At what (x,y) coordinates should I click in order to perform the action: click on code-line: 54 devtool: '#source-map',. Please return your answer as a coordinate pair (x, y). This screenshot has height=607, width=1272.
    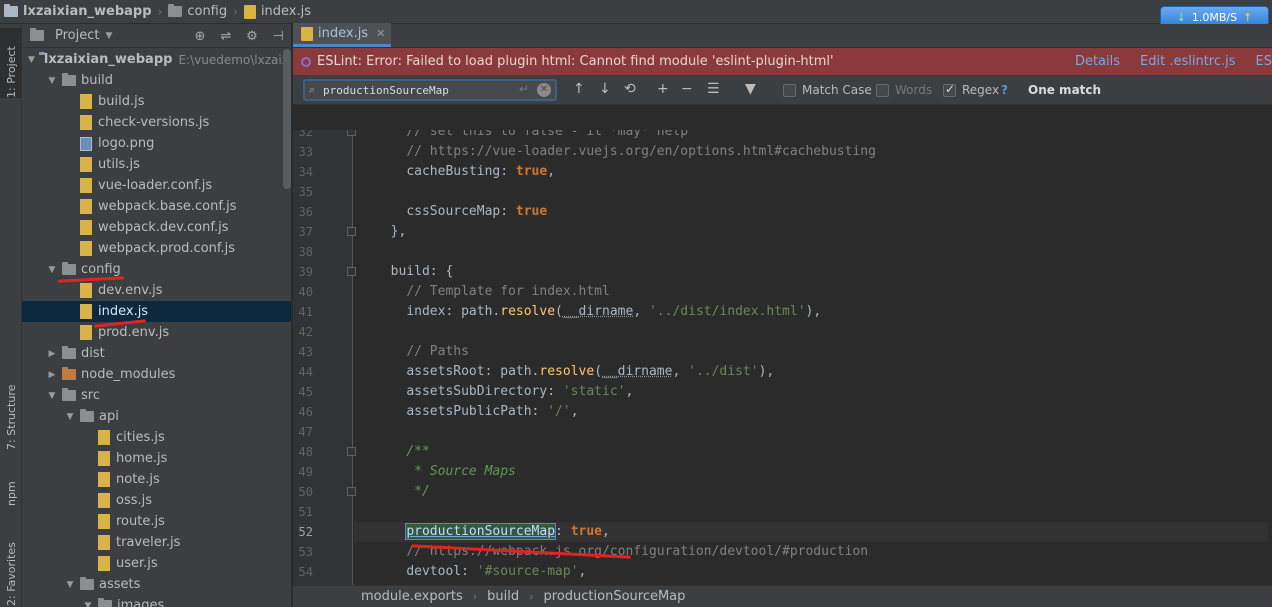
    Looking at the image, I should click on (782, 572).